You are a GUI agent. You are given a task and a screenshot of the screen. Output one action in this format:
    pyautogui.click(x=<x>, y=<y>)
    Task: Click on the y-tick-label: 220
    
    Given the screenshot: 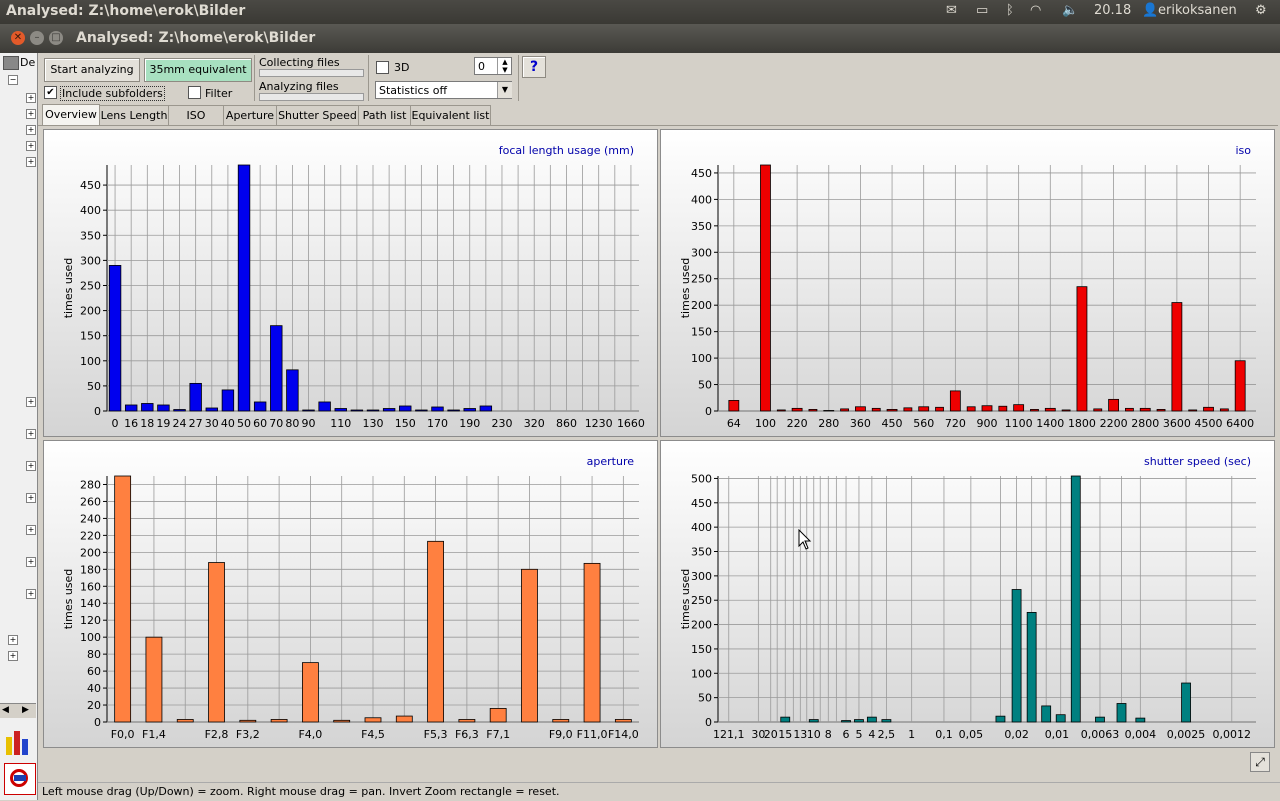 What is the action you would take?
    pyautogui.click(x=90, y=535)
    